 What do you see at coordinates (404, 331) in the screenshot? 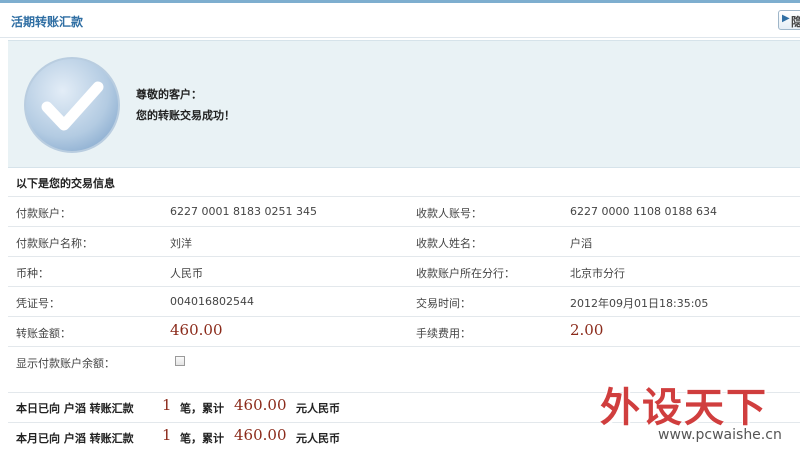
I see `info-row-amount: 转账金额： 460.00 手续费用： 2.00` at bounding box center [404, 331].